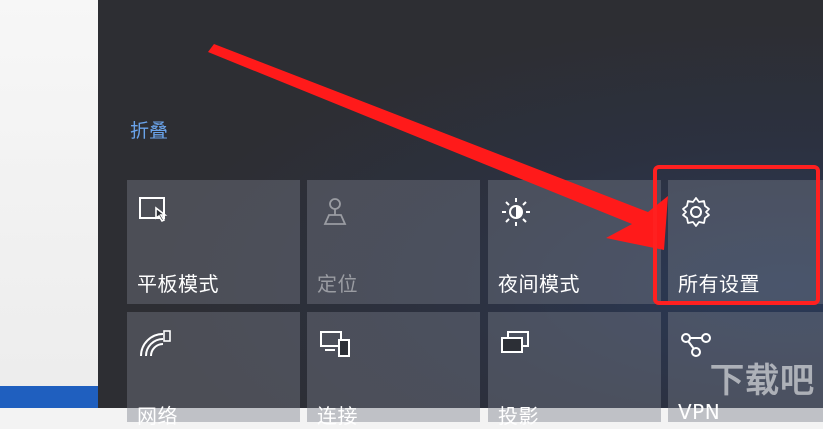 The width and height of the screenshot is (823, 429). Describe the element at coordinates (516, 212) in the screenshot. I see `night-light-icon` at that location.